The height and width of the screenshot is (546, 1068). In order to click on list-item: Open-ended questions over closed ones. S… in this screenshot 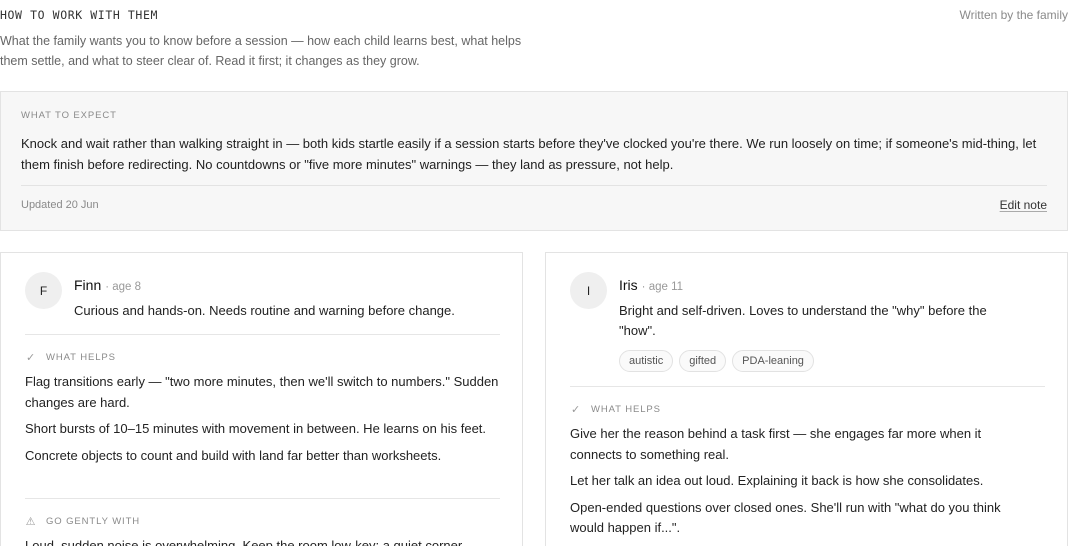, I will do `click(785, 517)`.